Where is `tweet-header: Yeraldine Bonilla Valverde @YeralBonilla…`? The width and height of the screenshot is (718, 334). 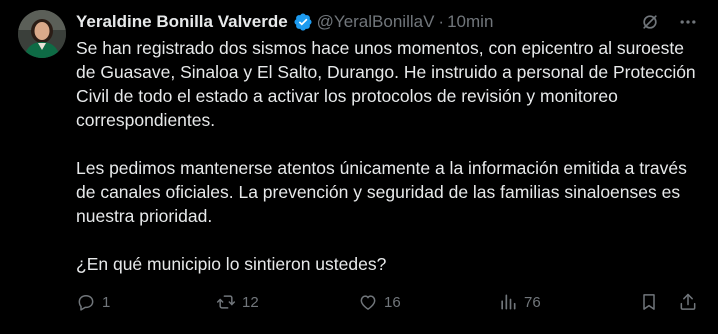 tweet-header: Yeraldine Bonilla Valverde @YeralBonilla… is located at coordinates (357, 22).